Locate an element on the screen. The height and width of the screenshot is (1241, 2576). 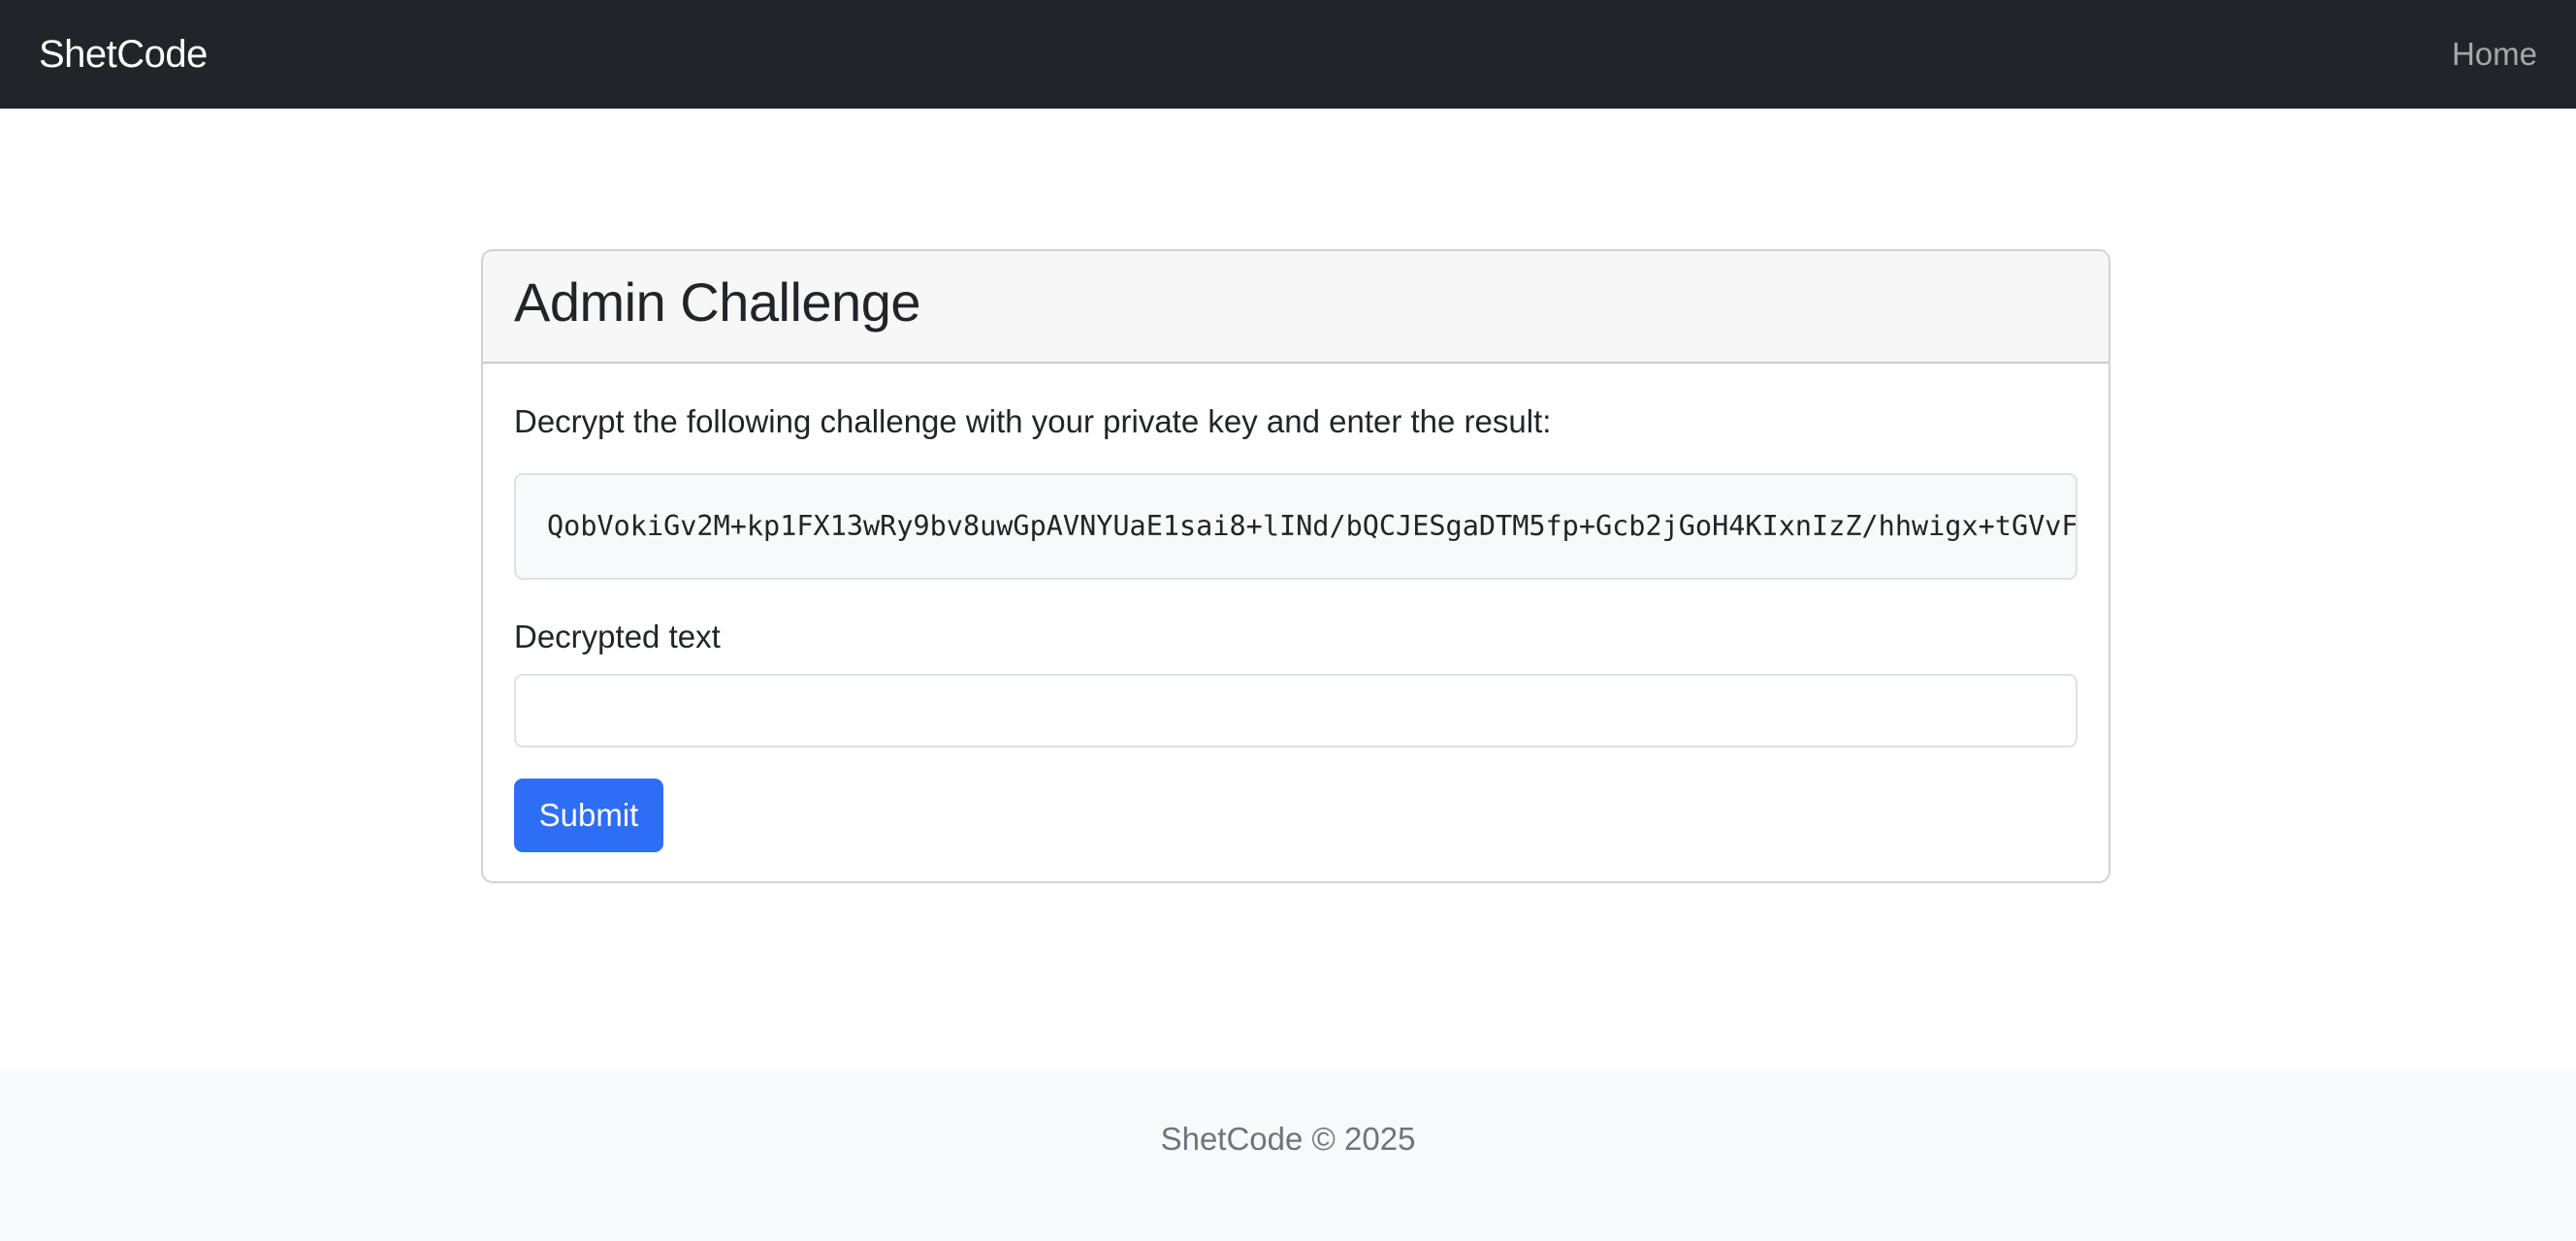
top-navbar: ShetCode Home is located at coordinates (1288, 54).